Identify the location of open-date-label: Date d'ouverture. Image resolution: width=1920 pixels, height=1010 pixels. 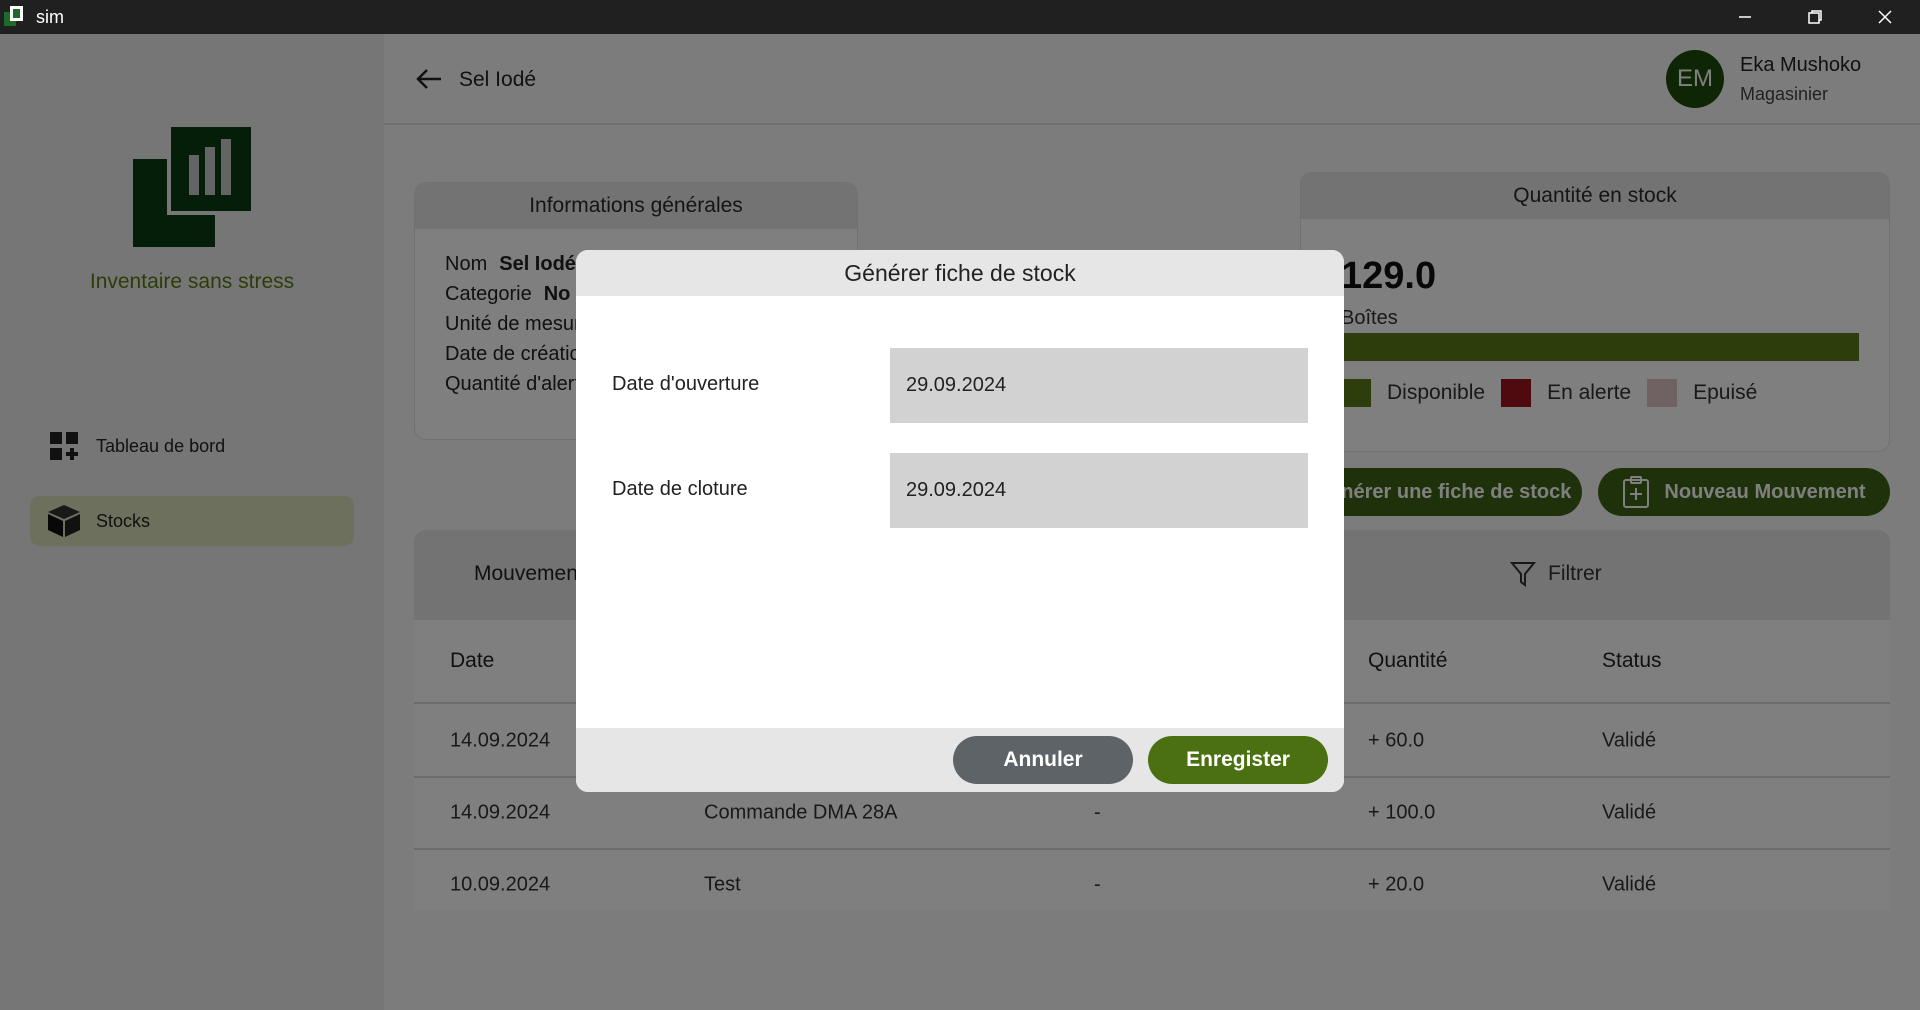
(686, 384).